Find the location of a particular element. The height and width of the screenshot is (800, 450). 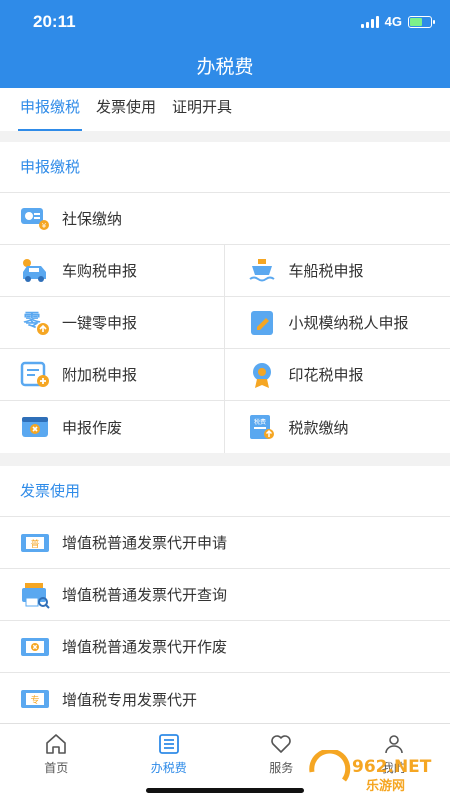

menu-item-label: 增值税普通发票代开作废 is located at coordinates (145, 647).